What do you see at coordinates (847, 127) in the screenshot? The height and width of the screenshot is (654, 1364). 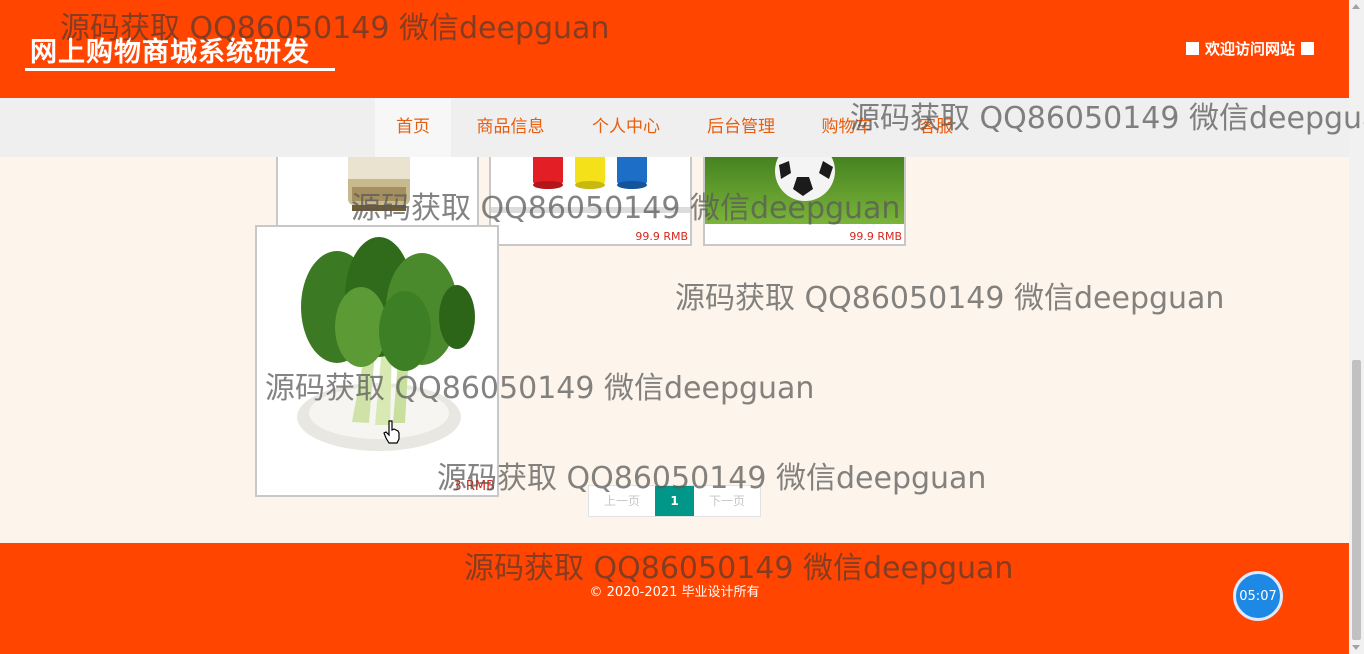 I see `nav-item-cart: 购物车` at bounding box center [847, 127].